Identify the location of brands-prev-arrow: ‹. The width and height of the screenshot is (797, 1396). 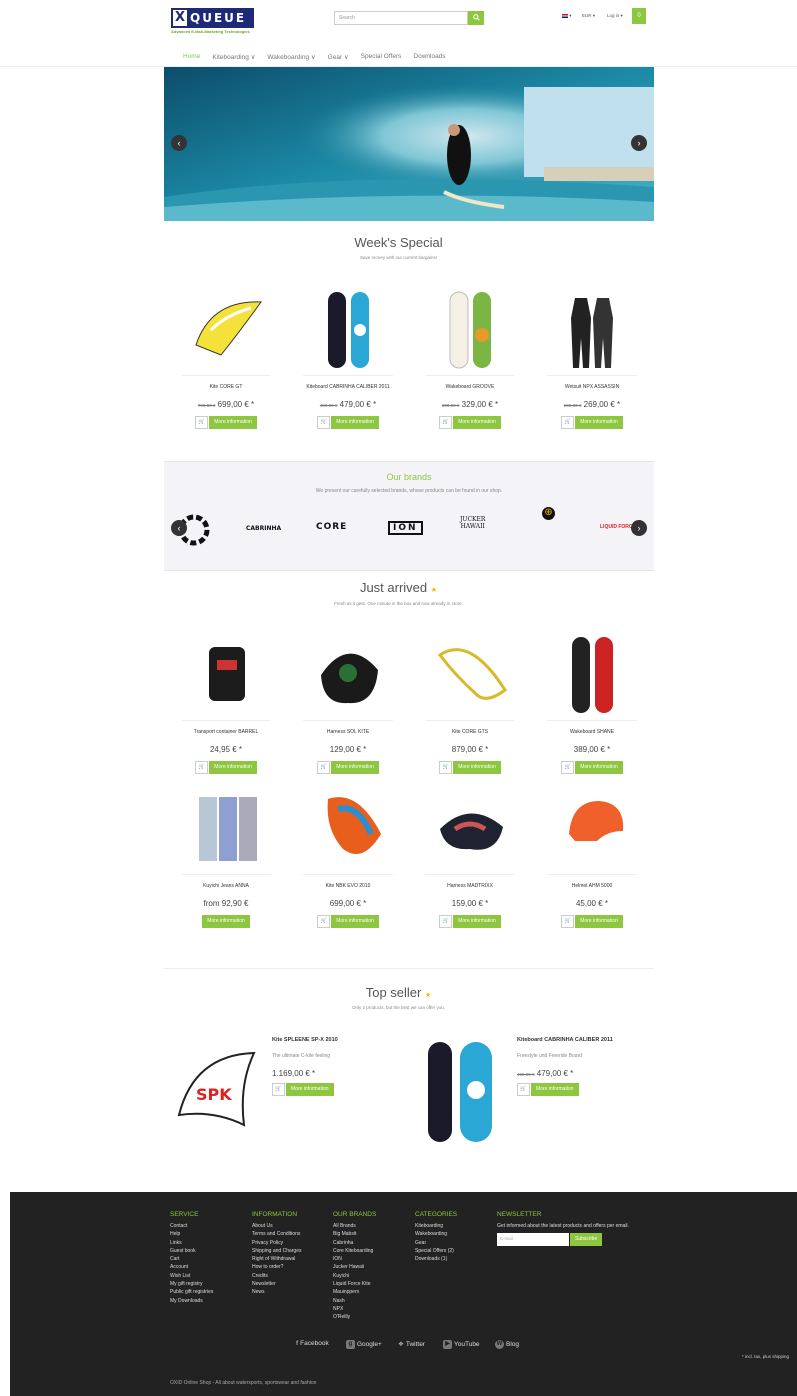
(179, 528).